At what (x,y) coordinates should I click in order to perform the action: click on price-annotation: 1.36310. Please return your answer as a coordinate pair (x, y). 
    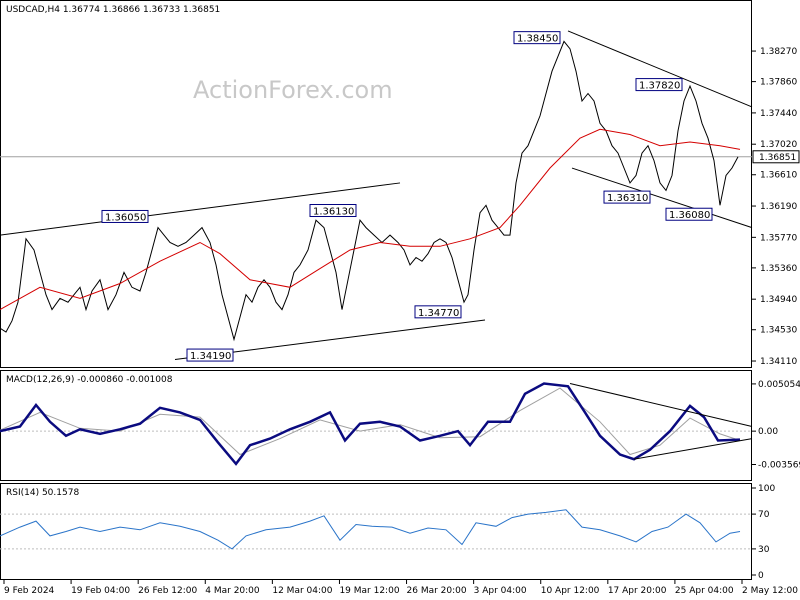
    Looking at the image, I should click on (627, 197).